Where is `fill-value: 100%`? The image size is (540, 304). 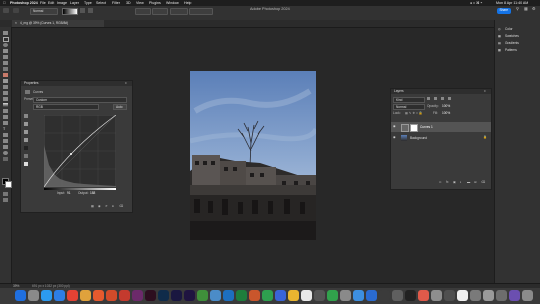 fill-value: 100% is located at coordinates (446, 113).